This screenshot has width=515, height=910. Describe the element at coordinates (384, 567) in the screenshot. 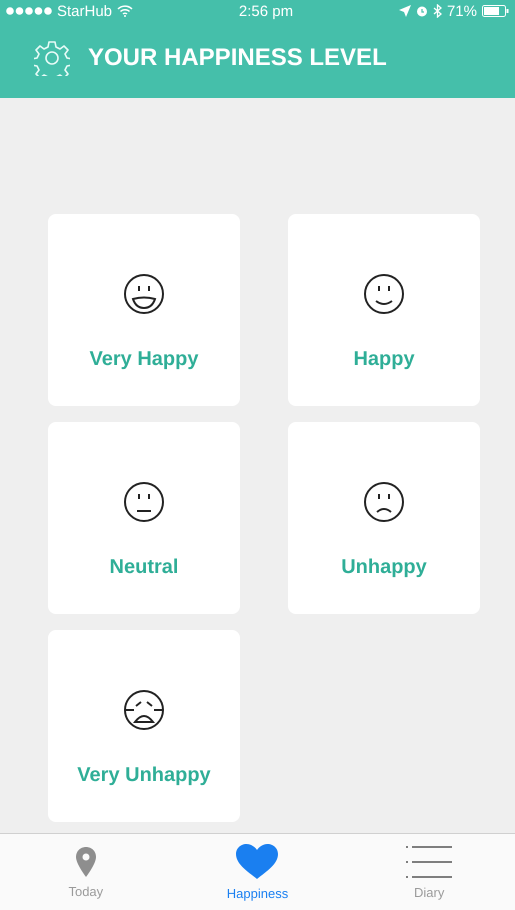

I see `mood-label: Unhappy` at that location.